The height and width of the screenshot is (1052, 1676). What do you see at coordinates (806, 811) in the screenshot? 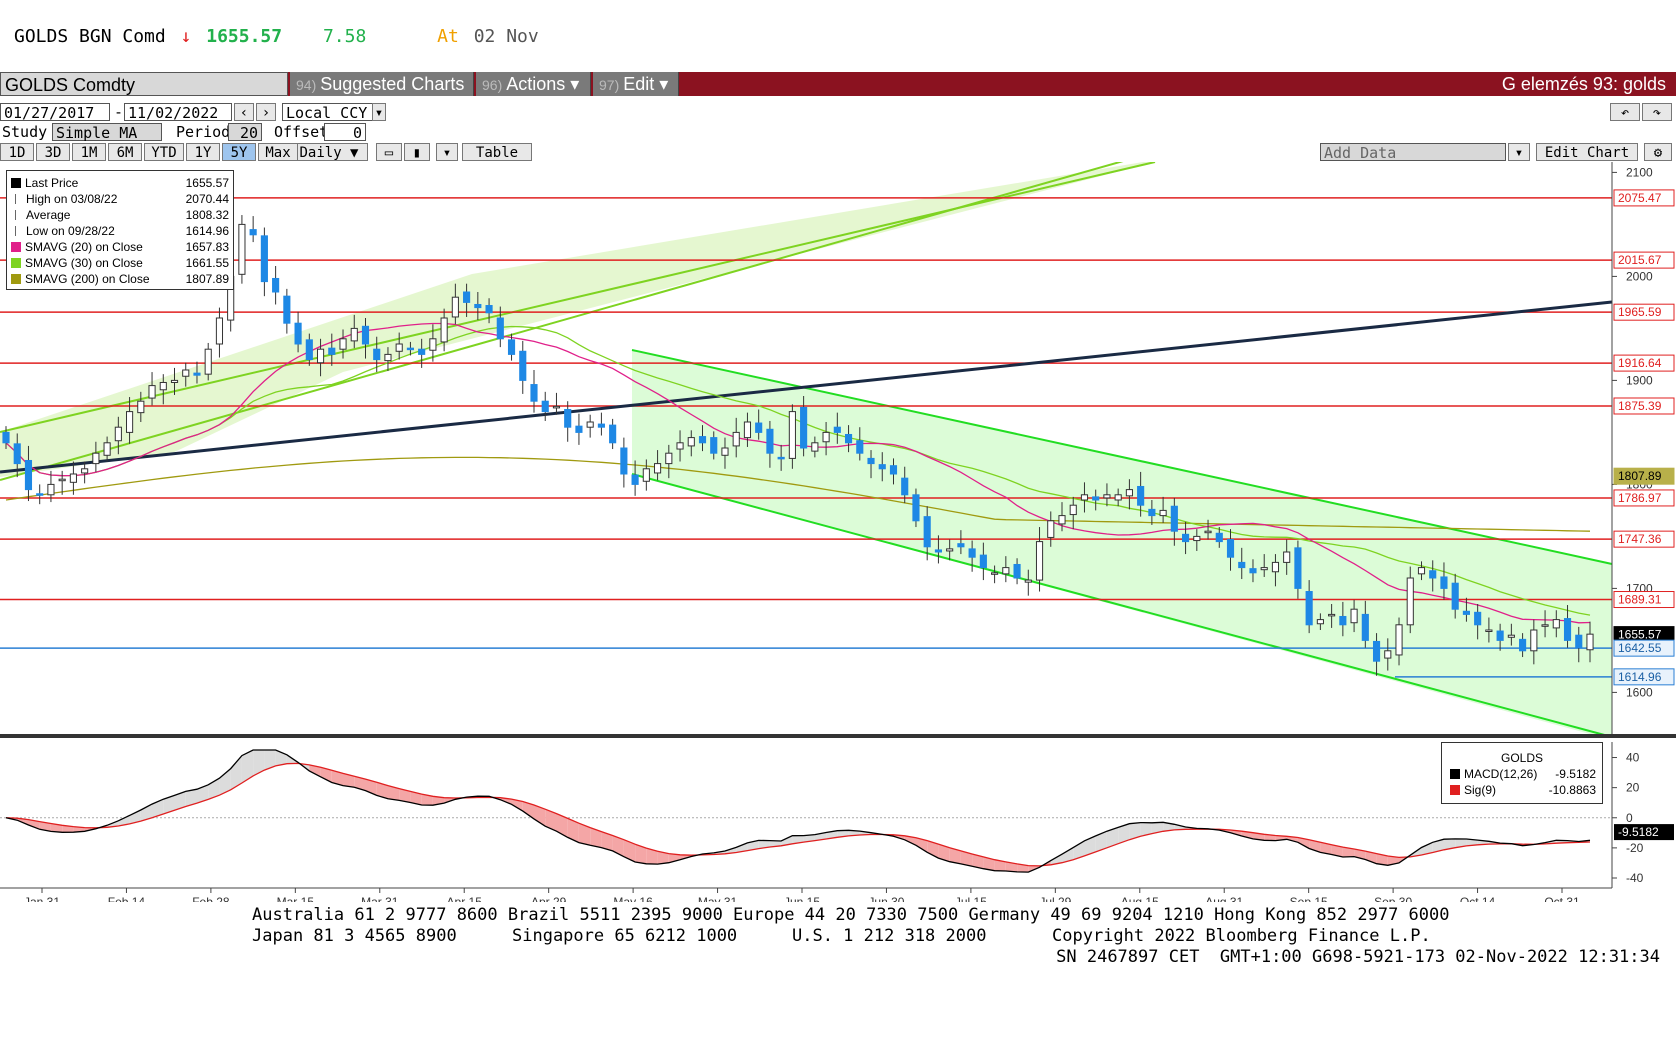
I see `macd-plot` at bounding box center [806, 811].